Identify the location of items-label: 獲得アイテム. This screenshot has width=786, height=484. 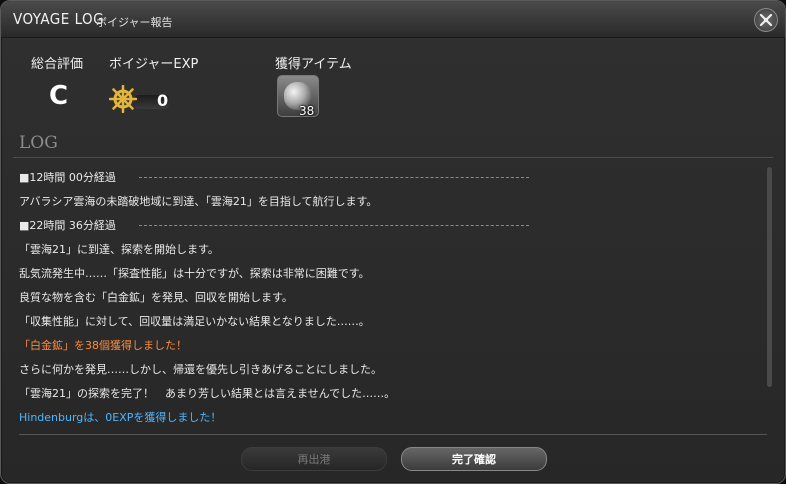
(313, 64).